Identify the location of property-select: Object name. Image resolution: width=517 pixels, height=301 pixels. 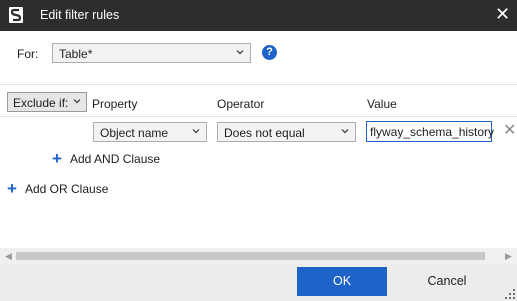
(150, 132).